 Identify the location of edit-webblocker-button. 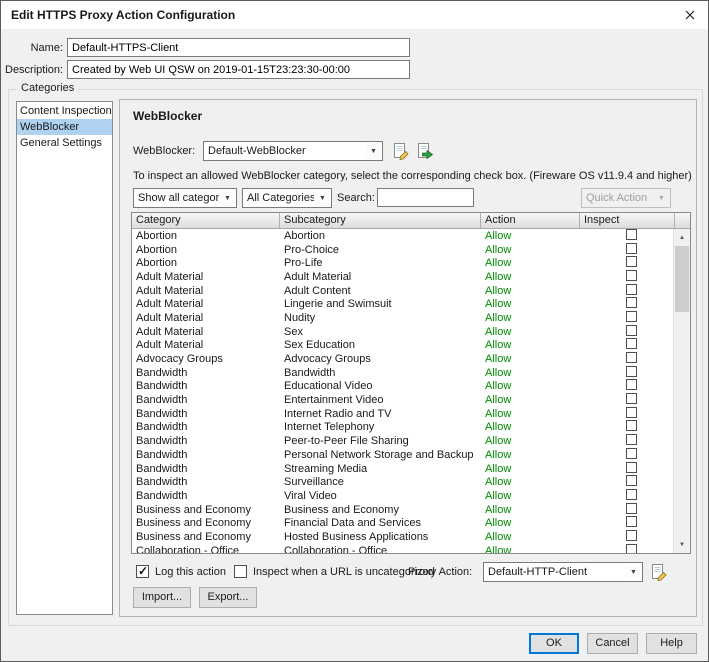
(401, 151).